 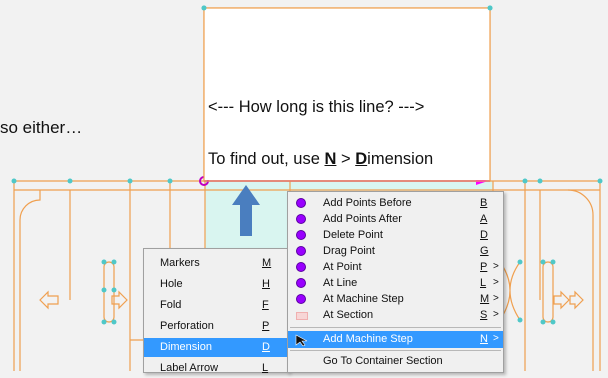 I want to click on menu-item-label: Fold, so click(x=171, y=305).